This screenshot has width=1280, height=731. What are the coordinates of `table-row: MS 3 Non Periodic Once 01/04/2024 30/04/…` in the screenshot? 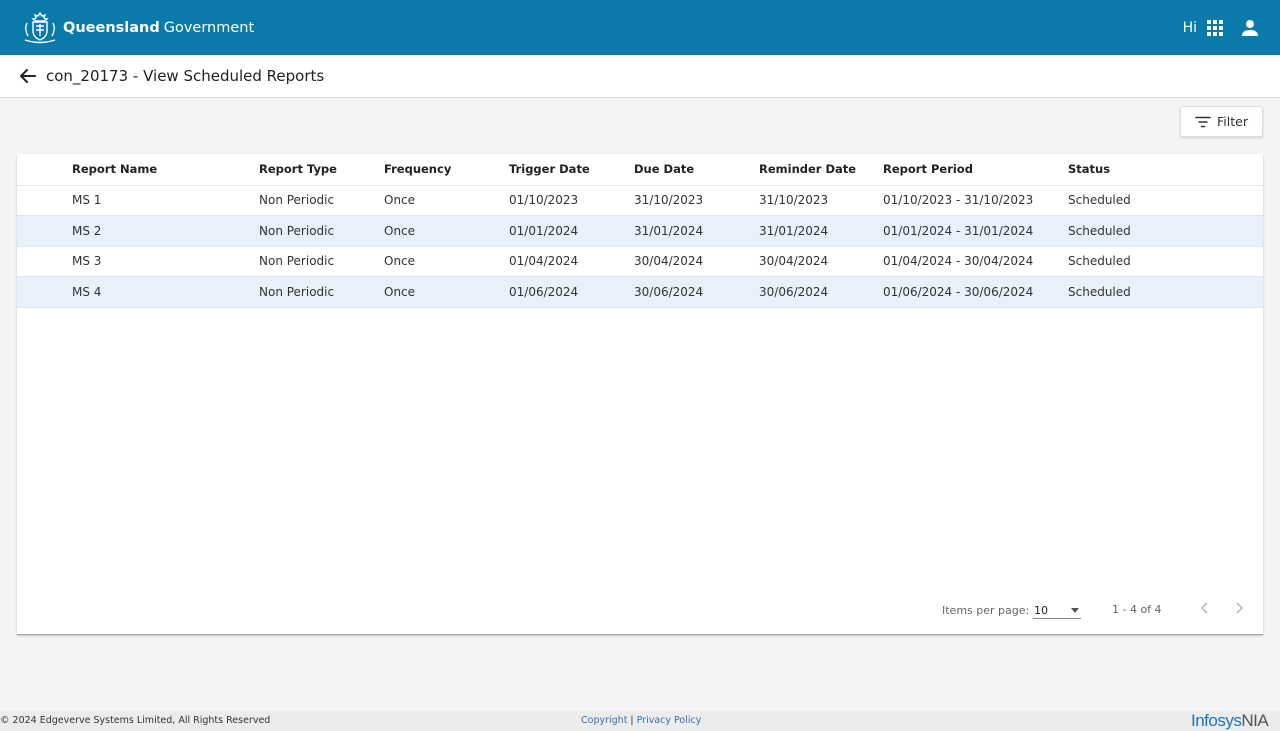 It's located at (640, 261).